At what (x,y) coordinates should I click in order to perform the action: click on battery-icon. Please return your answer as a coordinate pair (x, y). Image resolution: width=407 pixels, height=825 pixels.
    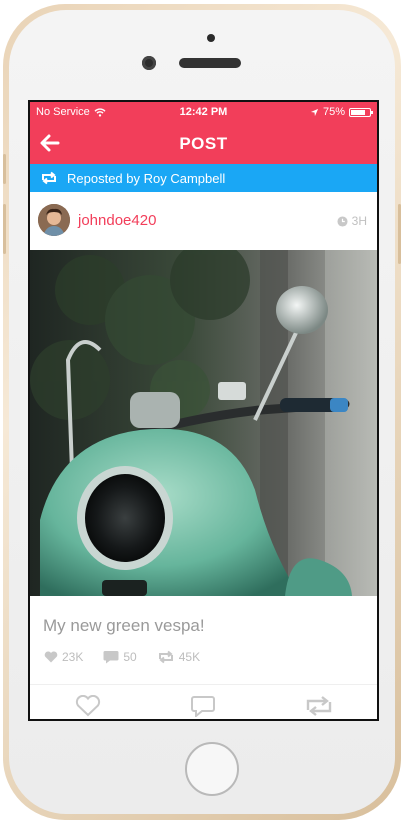
    Looking at the image, I should click on (361, 112).